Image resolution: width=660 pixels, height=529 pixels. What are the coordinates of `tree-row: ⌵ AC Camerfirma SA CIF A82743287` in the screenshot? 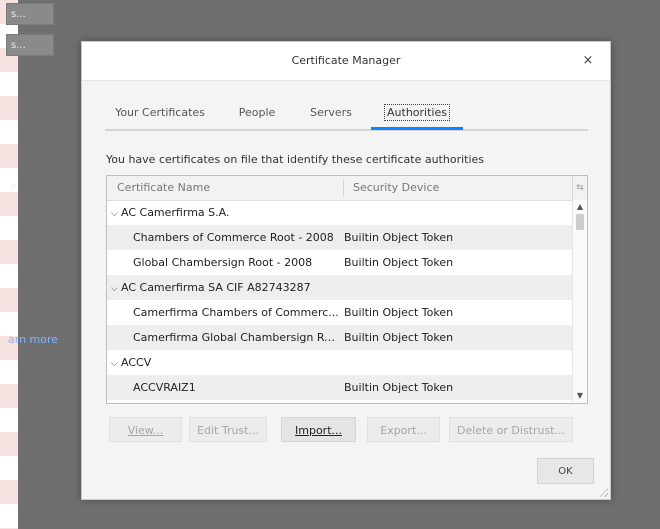 It's located at (340, 287).